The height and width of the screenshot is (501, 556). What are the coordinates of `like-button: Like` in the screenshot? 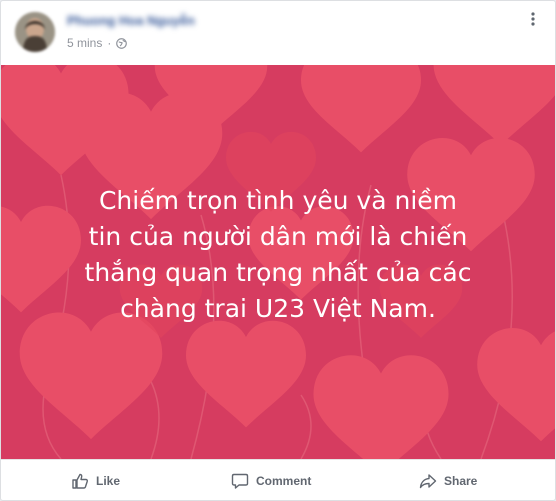 It's located at (95, 481).